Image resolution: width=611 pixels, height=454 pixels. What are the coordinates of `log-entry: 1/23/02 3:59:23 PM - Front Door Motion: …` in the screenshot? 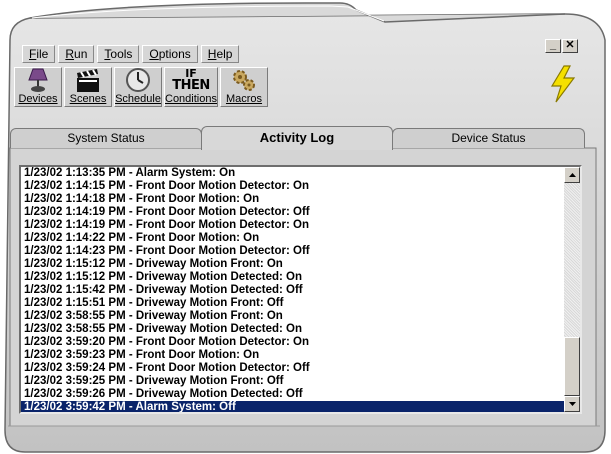 It's located at (293, 355).